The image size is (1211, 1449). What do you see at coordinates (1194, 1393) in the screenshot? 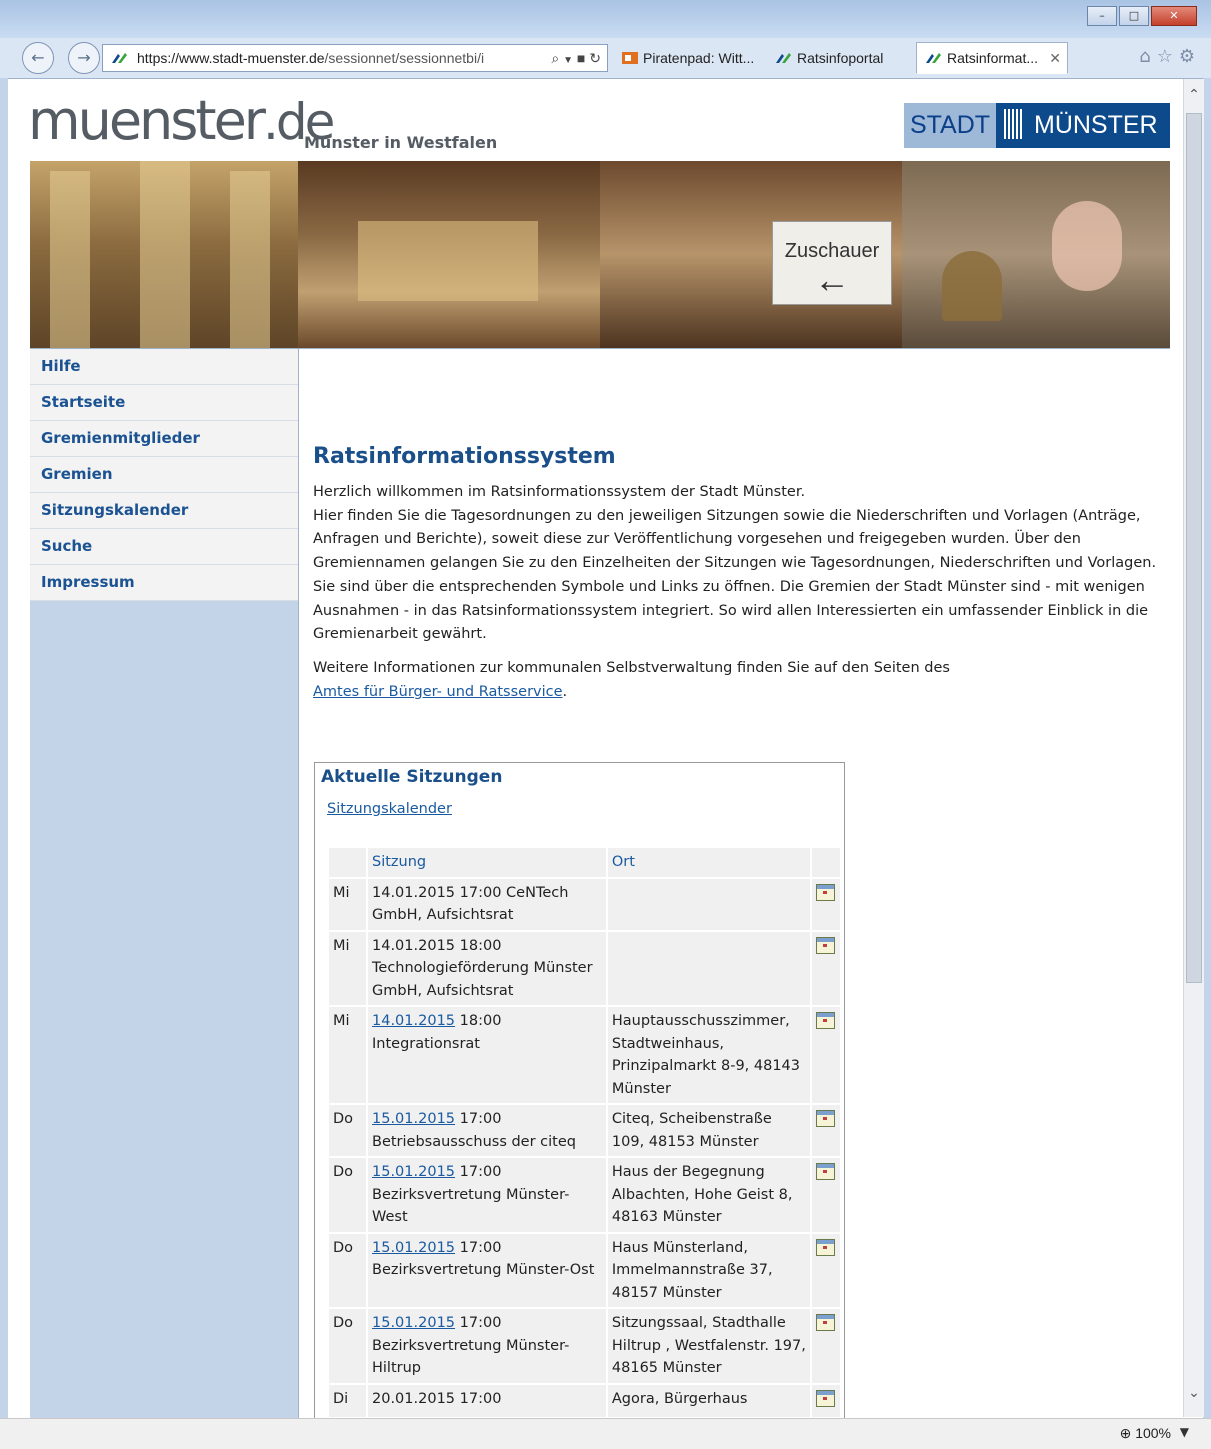
I see `scroll-down-icon: ⌄` at bounding box center [1194, 1393].